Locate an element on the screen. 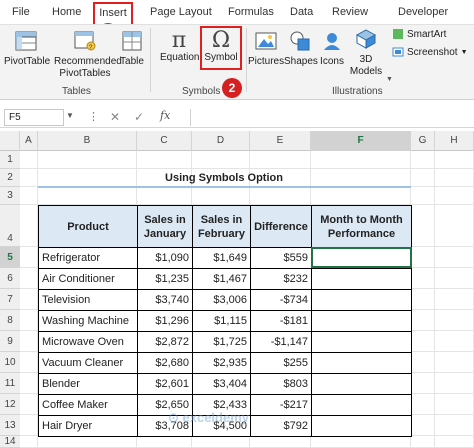 The height and width of the screenshot is (448, 474). table-cell: $1,725 is located at coordinates (221, 342).